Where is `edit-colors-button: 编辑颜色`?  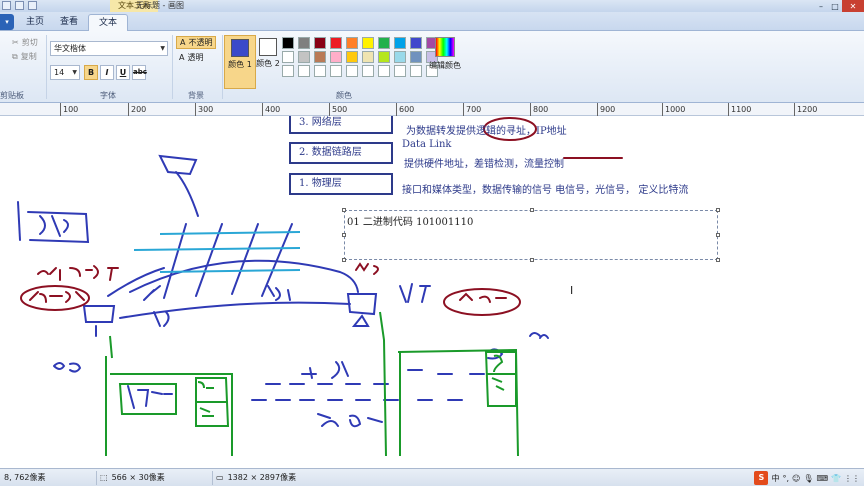
edit-colors-button: 编辑颜色 is located at coordinates (445, 54).